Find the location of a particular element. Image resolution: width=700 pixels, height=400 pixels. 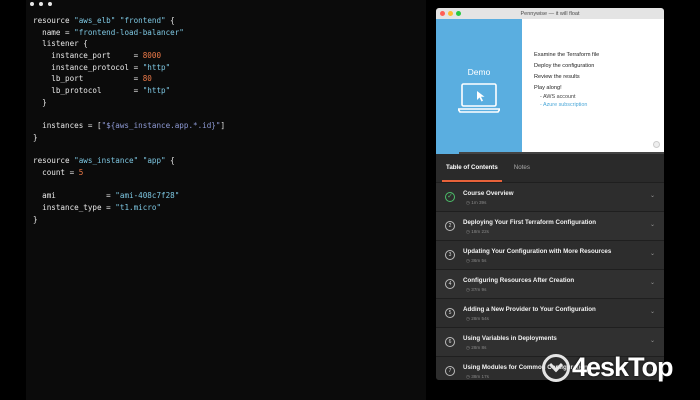

code-token: "aws_elb" is located at coordinates (95, 20).